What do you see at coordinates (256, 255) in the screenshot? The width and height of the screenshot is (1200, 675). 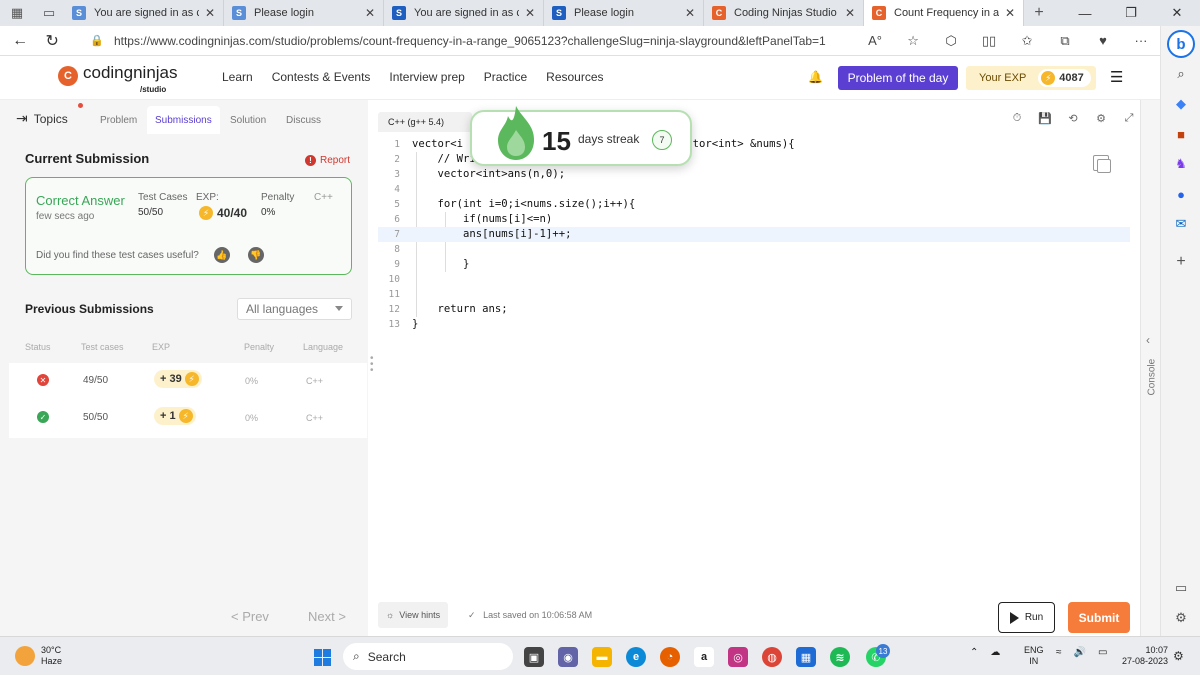 I see `thumbs-down-icon: 👎` at bounding box center [256, 255].